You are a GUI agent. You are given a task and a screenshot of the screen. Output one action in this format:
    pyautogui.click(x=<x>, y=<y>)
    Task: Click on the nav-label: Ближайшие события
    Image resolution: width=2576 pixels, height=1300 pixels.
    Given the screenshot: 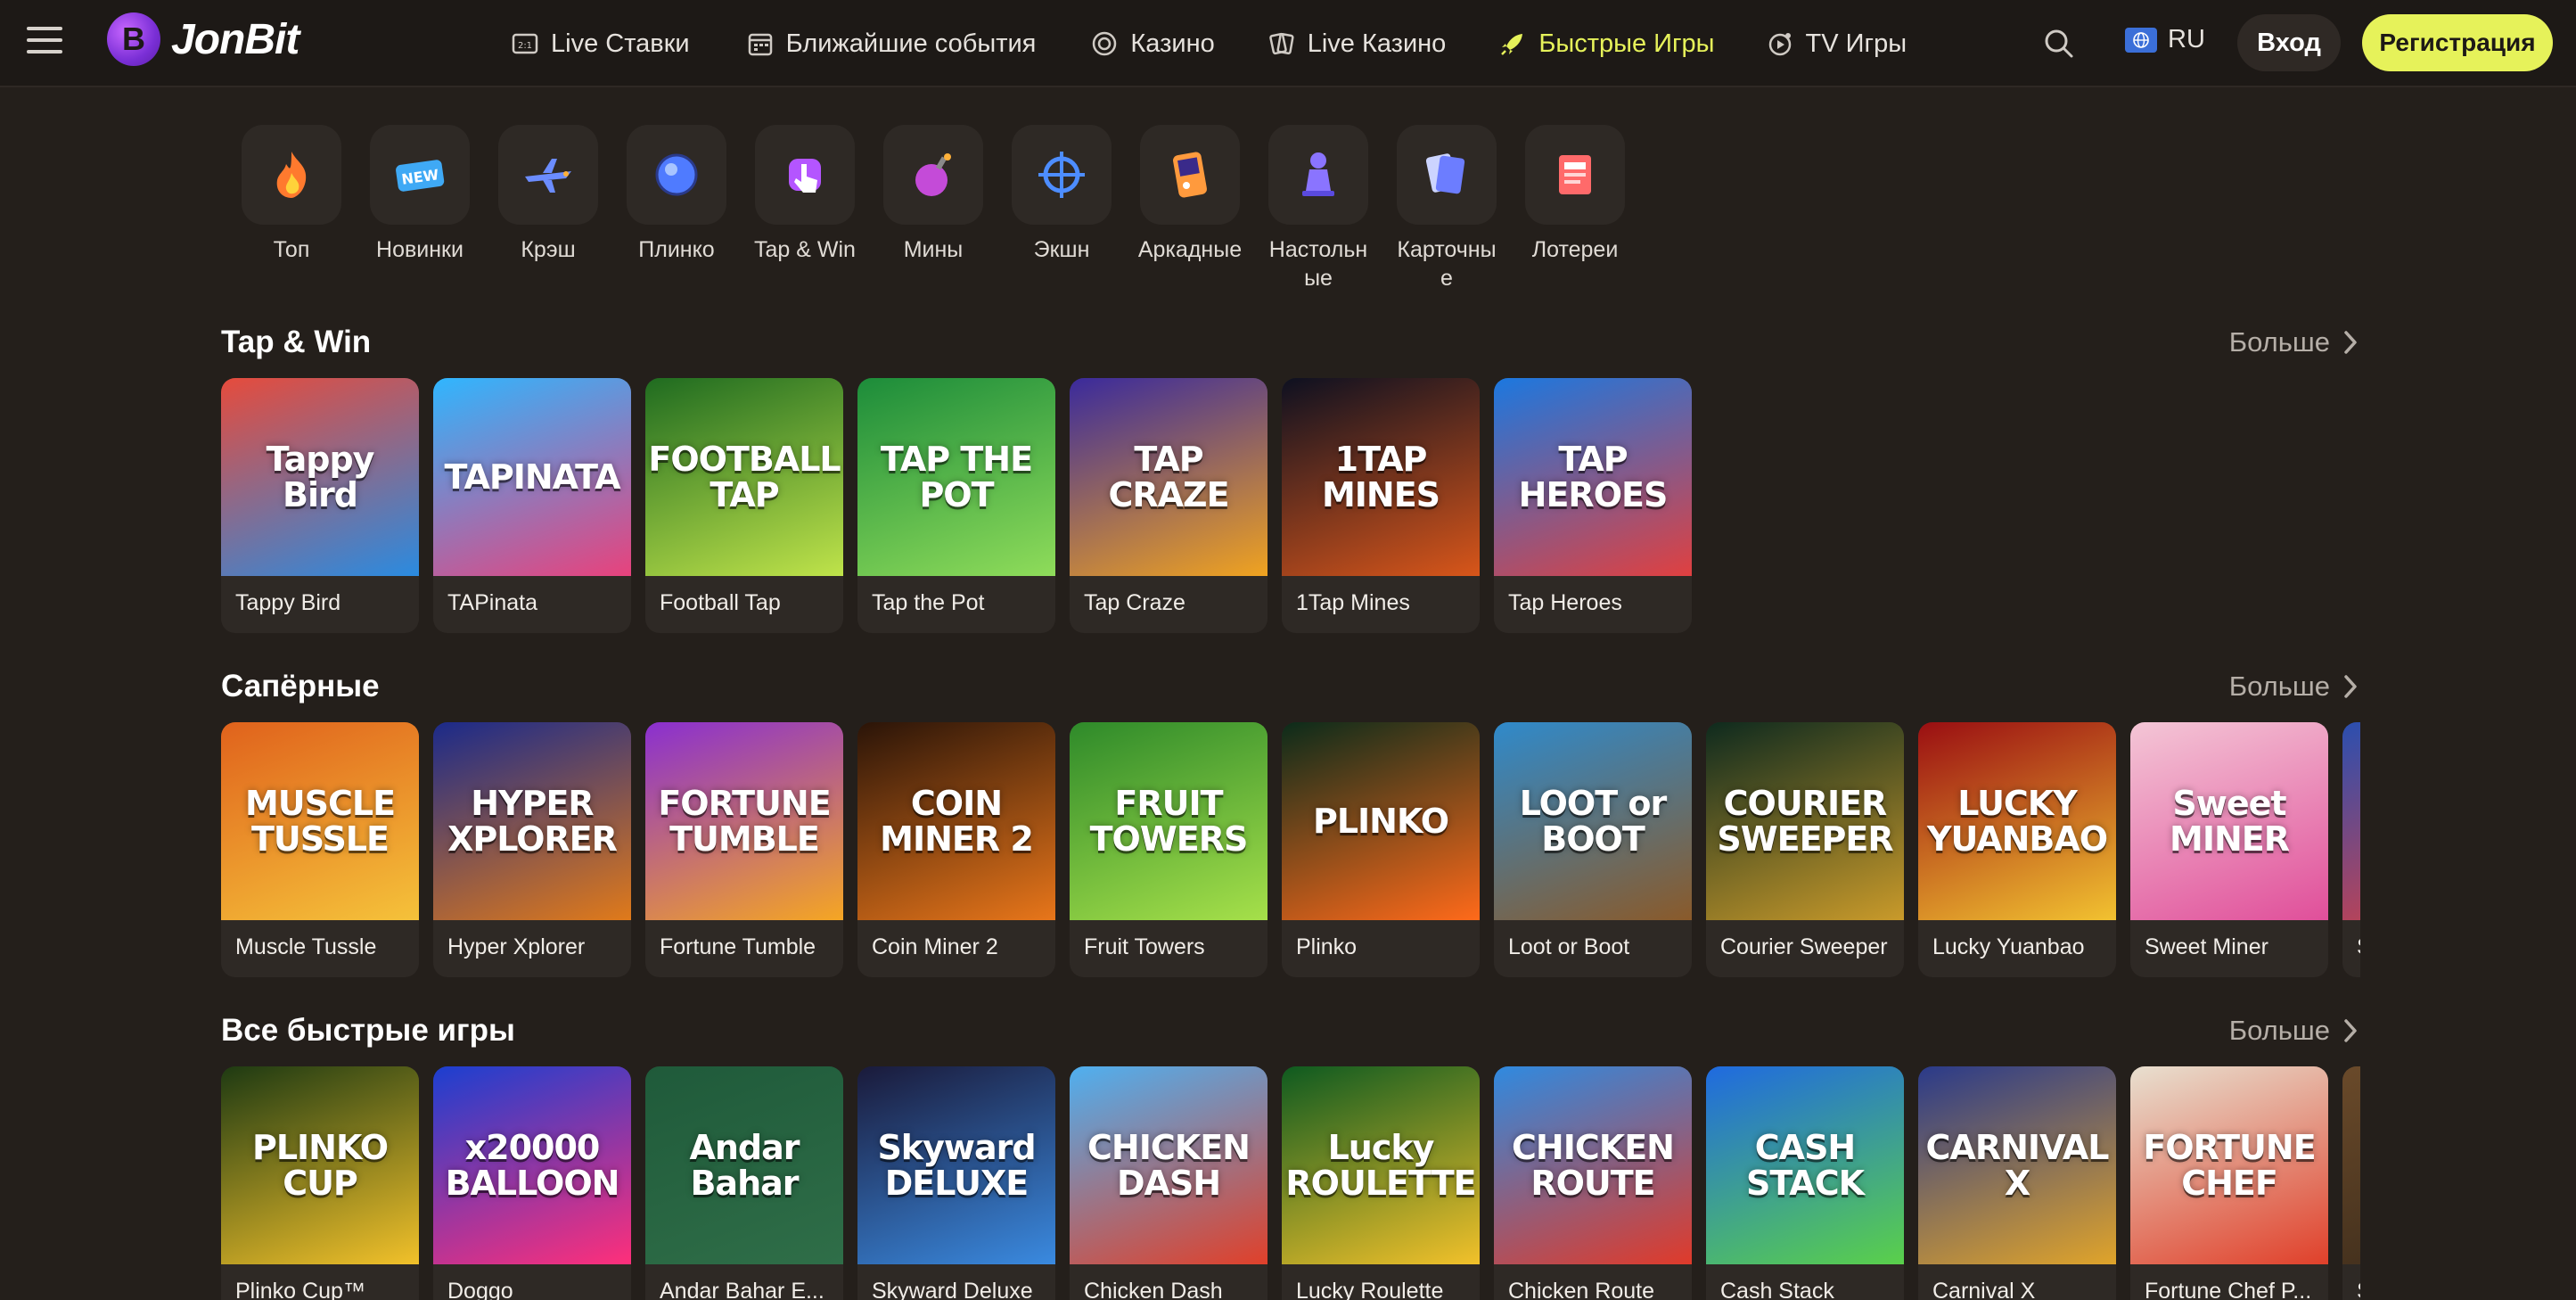 What is the action you would take?
    pyautogui.click(x=911, y=43)
    